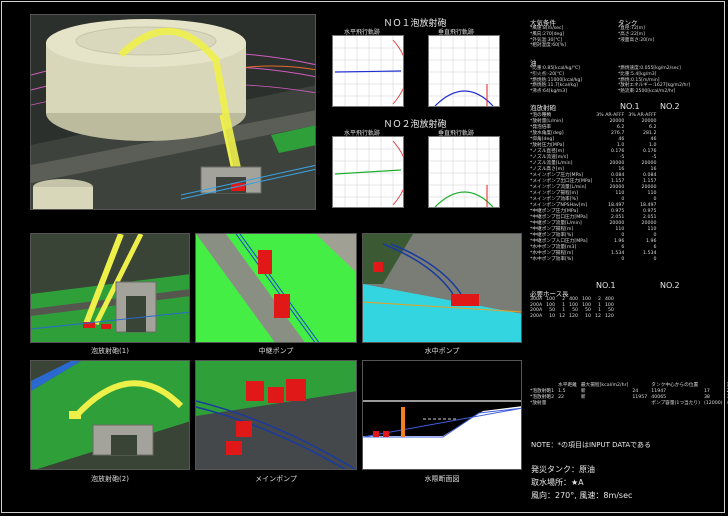 The image size is (728, 516). What do you see at coordinates (464, 172) in the screenshot?
I see `no2-vertical-plot` at bounding box center [464, 172].